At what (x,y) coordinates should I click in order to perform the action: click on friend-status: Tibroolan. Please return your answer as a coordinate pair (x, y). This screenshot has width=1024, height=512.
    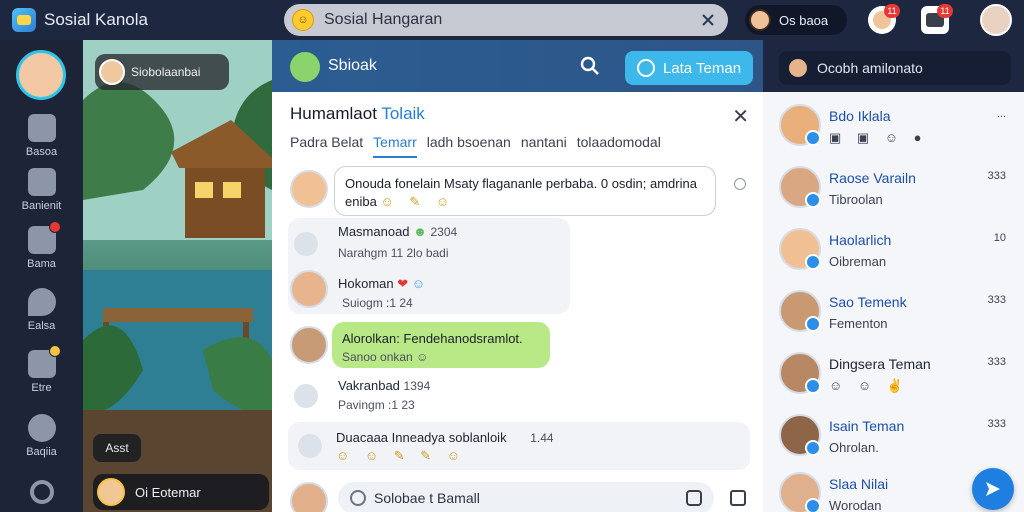
    Looking at the image, I should click on (856, 199).